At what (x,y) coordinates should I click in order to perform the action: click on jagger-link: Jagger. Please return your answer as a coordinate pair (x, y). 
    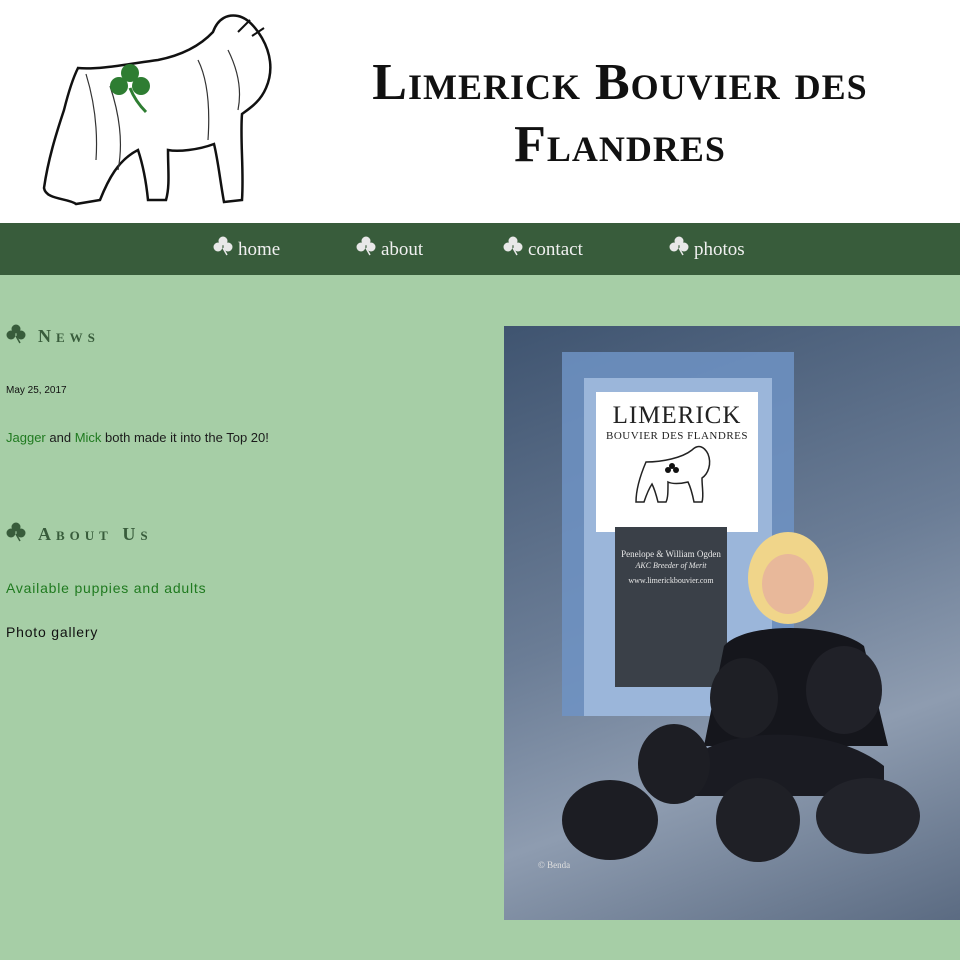
    Looking at the image, I should click on (26, 437).